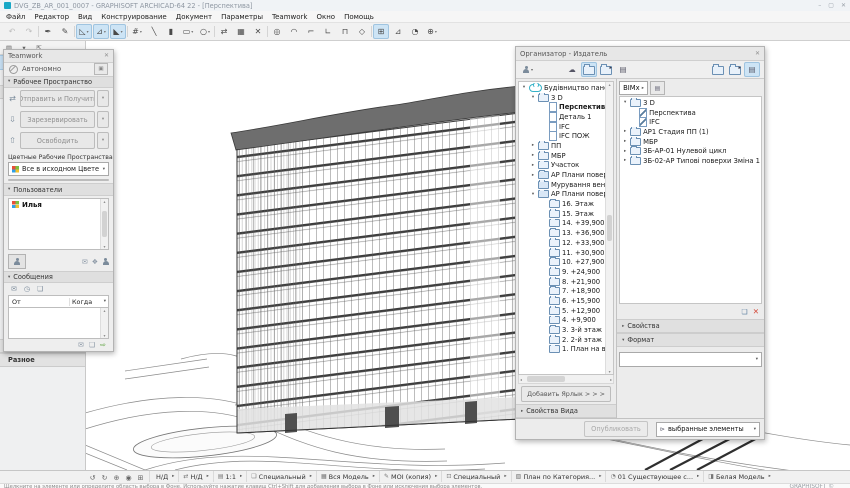 The image size is (850, 488). What do you see at coordinates (562, 213) in the screenshot?
I see `tree-item: 15. Этаж` at bounding box center [562, 213].